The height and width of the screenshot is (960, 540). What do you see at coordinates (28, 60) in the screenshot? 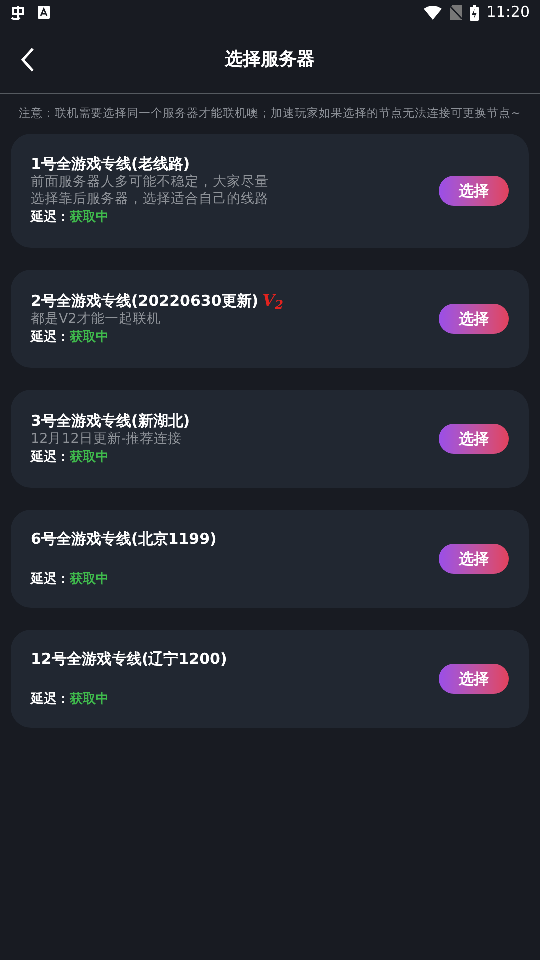
I see `back-icon` at bounding box center [28, 60].